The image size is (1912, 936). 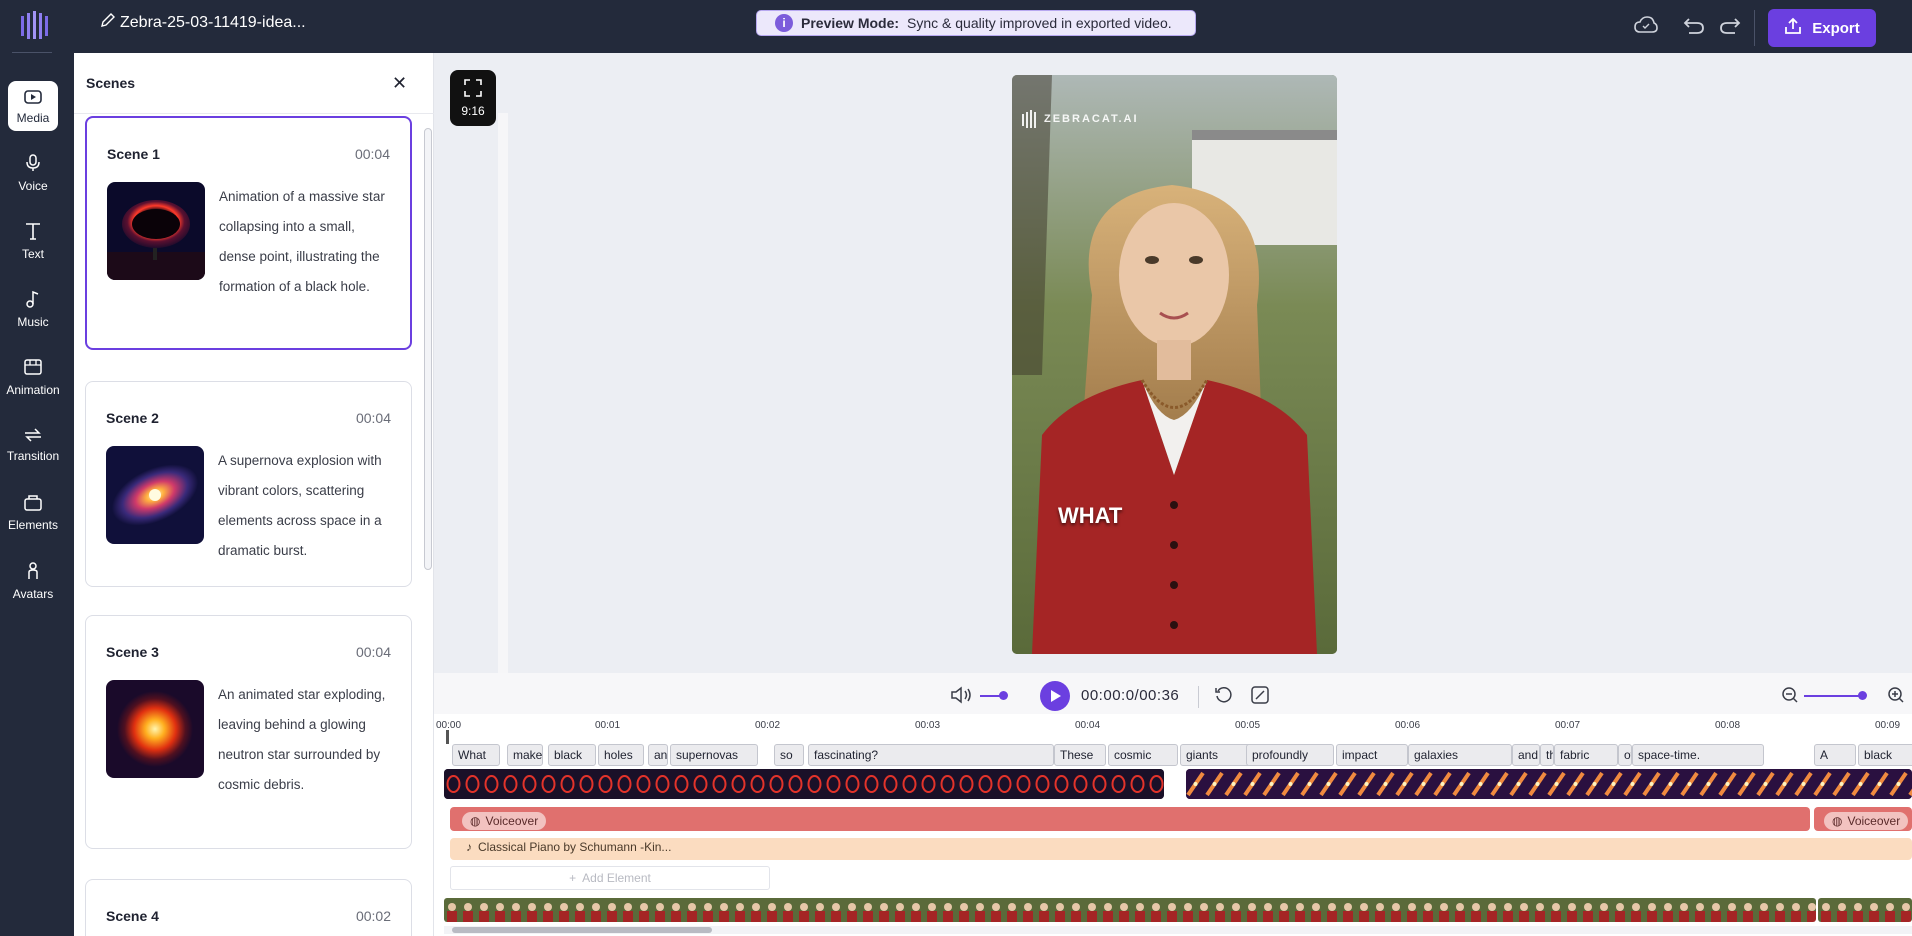 I want to click on word-chip: What, so click(x=476, y=755).